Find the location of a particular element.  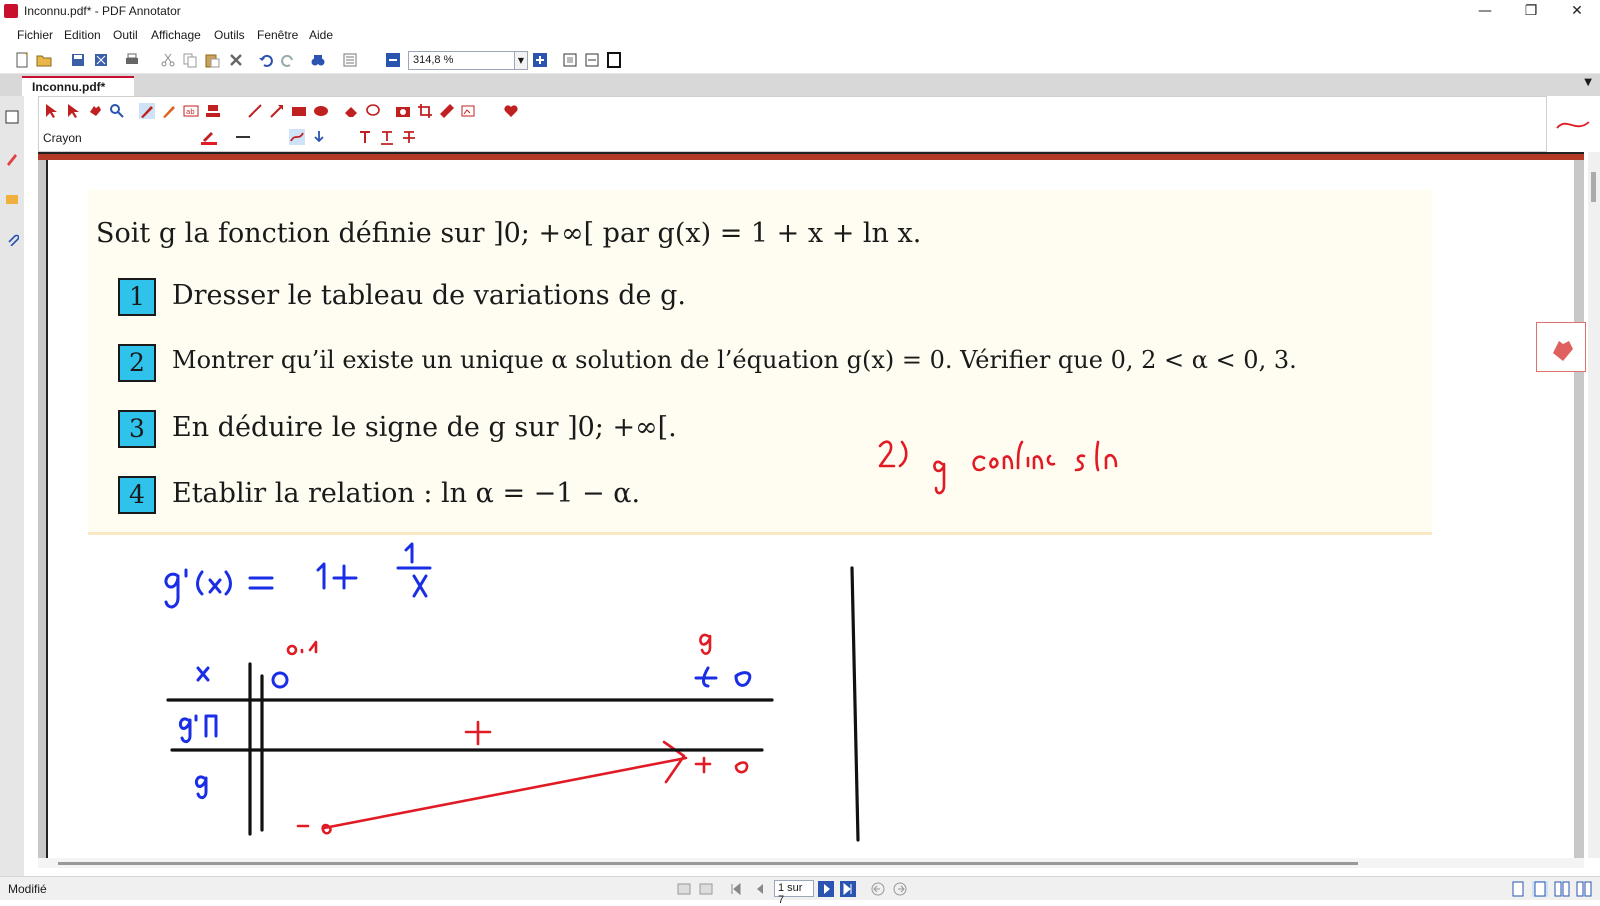

next-view-icon is located at coordinates (706, 889).